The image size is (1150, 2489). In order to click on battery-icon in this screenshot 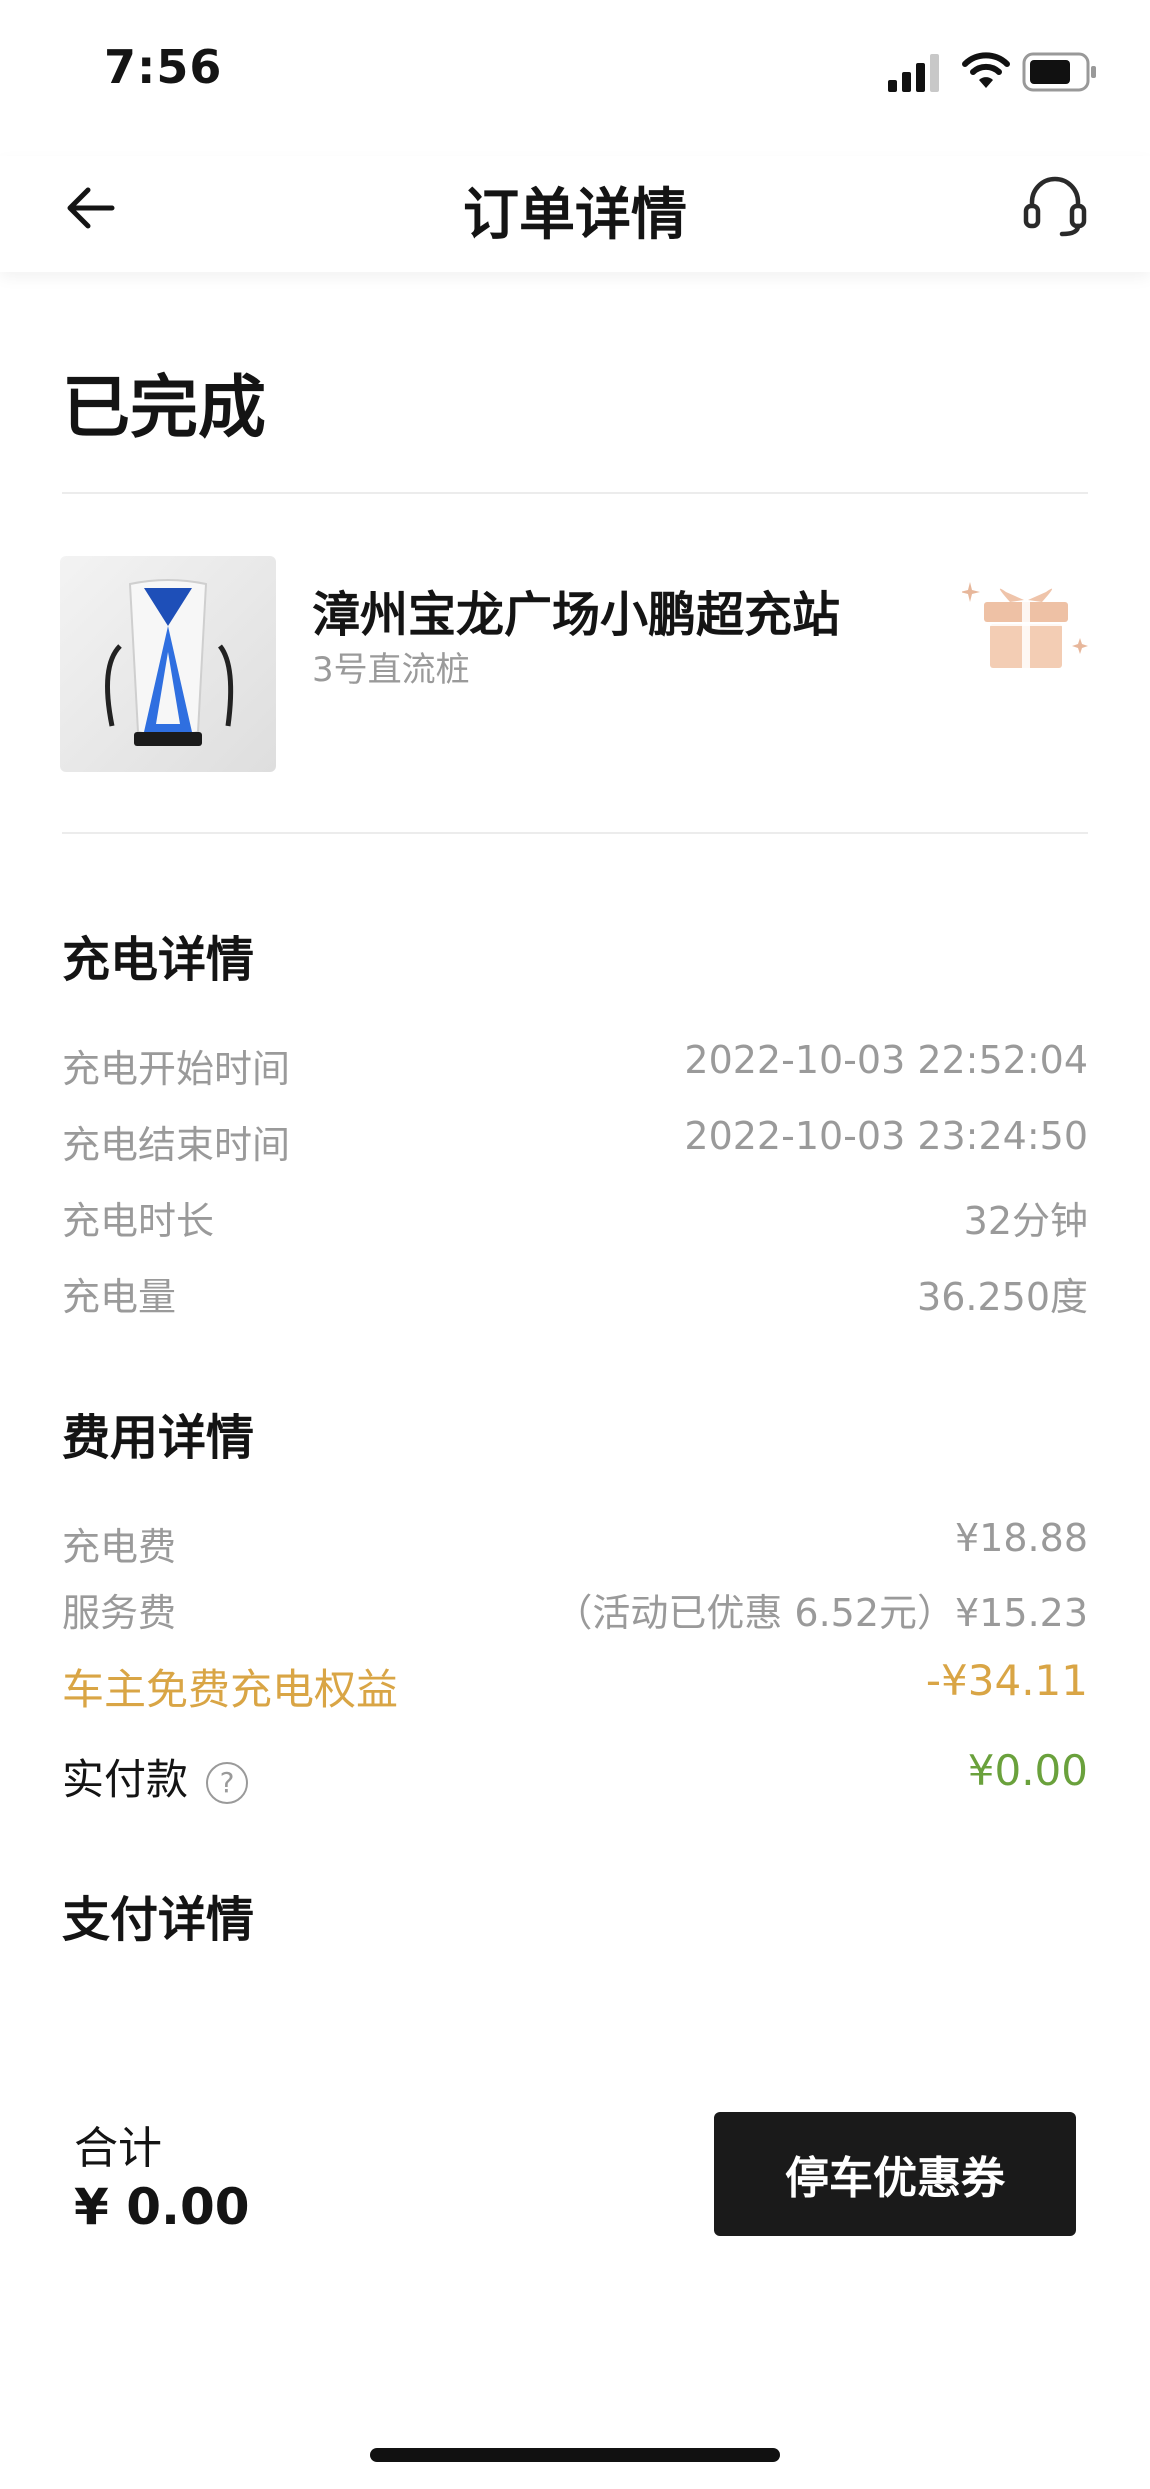, I will do `click(1059, 72)`.